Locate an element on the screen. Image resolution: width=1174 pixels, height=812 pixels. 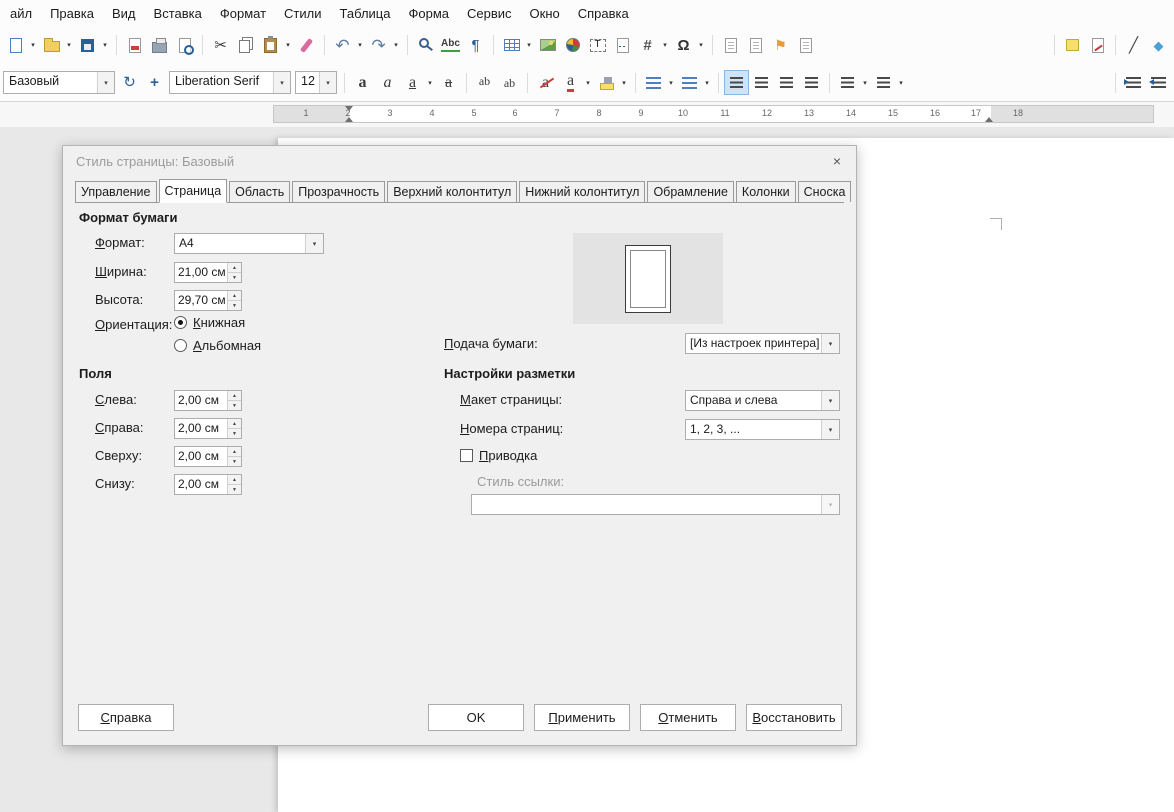
menu-table: Таблица is located at coordinates (365, 13).